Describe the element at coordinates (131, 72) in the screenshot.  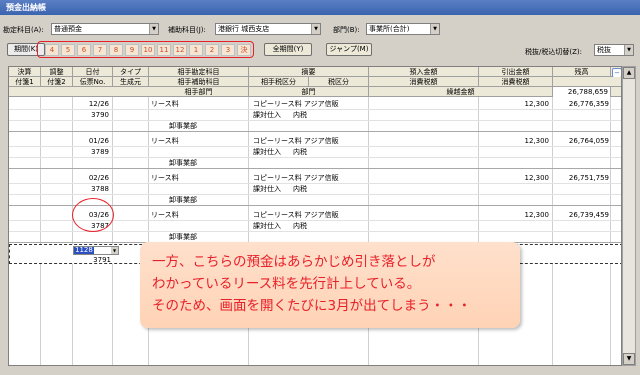
I see `col-type: タイプ` at that location.